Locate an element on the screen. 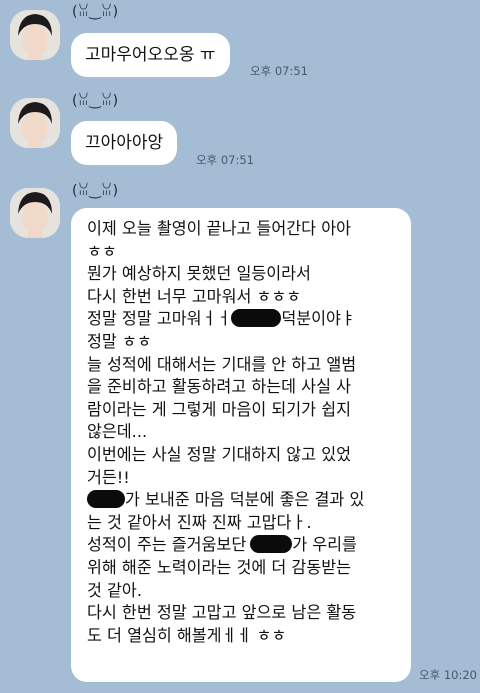  message-line: ㅎㅎ is located at coordinates (102, 251).